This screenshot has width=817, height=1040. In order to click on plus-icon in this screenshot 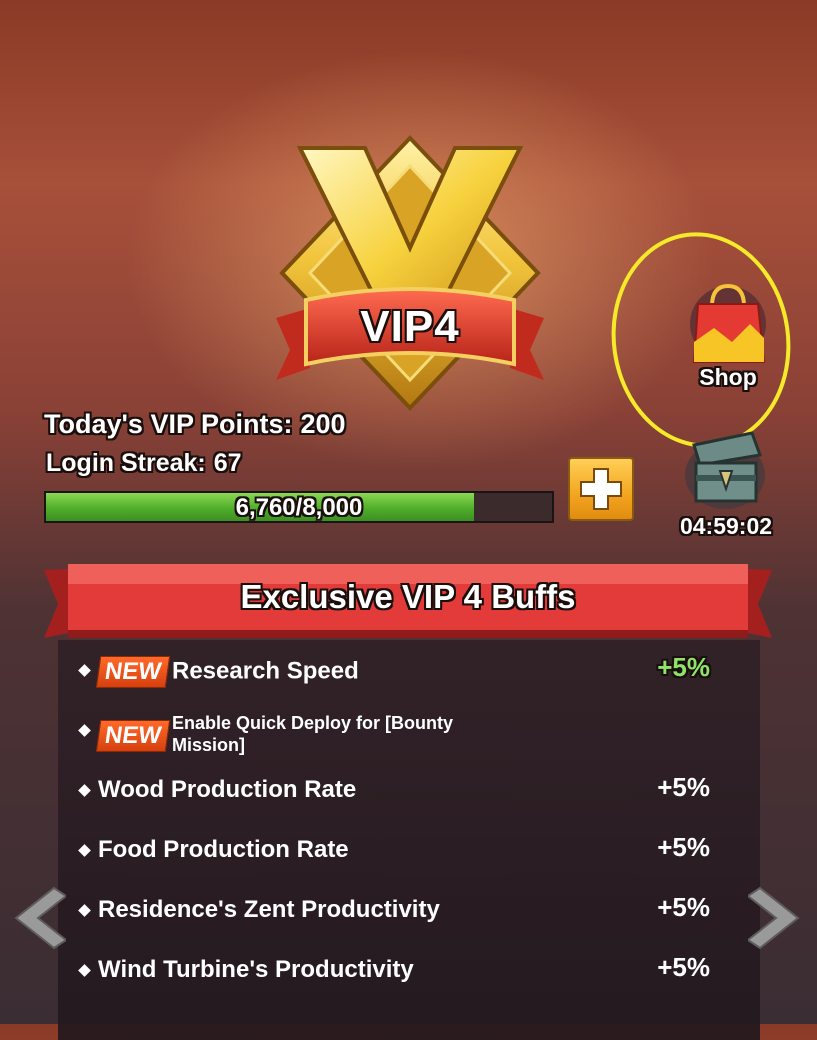, I will do `click(601, 489)`.